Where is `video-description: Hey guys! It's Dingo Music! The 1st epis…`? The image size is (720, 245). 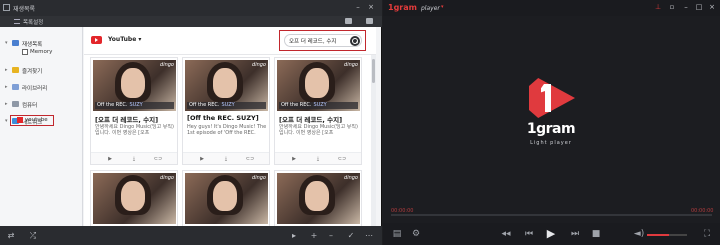 video-description: Hey guys! It's Dingo Music! The 1st epis… is located at coordinates (227, 130).